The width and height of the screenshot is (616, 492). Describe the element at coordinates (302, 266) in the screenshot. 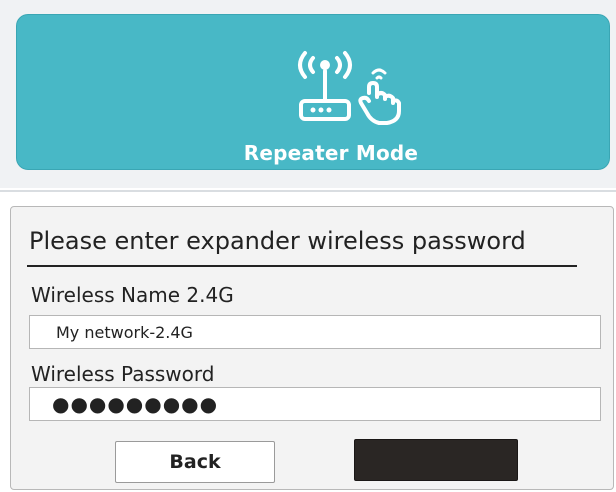

I see `title-rule` at that location.